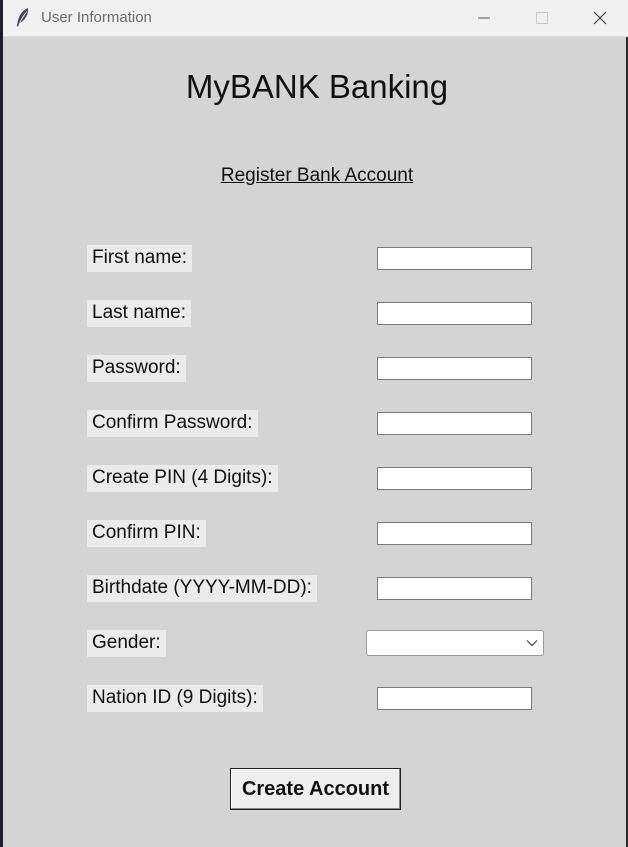 Image resolution: width=628 pixels, height=847 pixels. Describe the element at coordinates (317, 175) in the screenshot. I see `register-subheading: Register Bank Account` at that location.